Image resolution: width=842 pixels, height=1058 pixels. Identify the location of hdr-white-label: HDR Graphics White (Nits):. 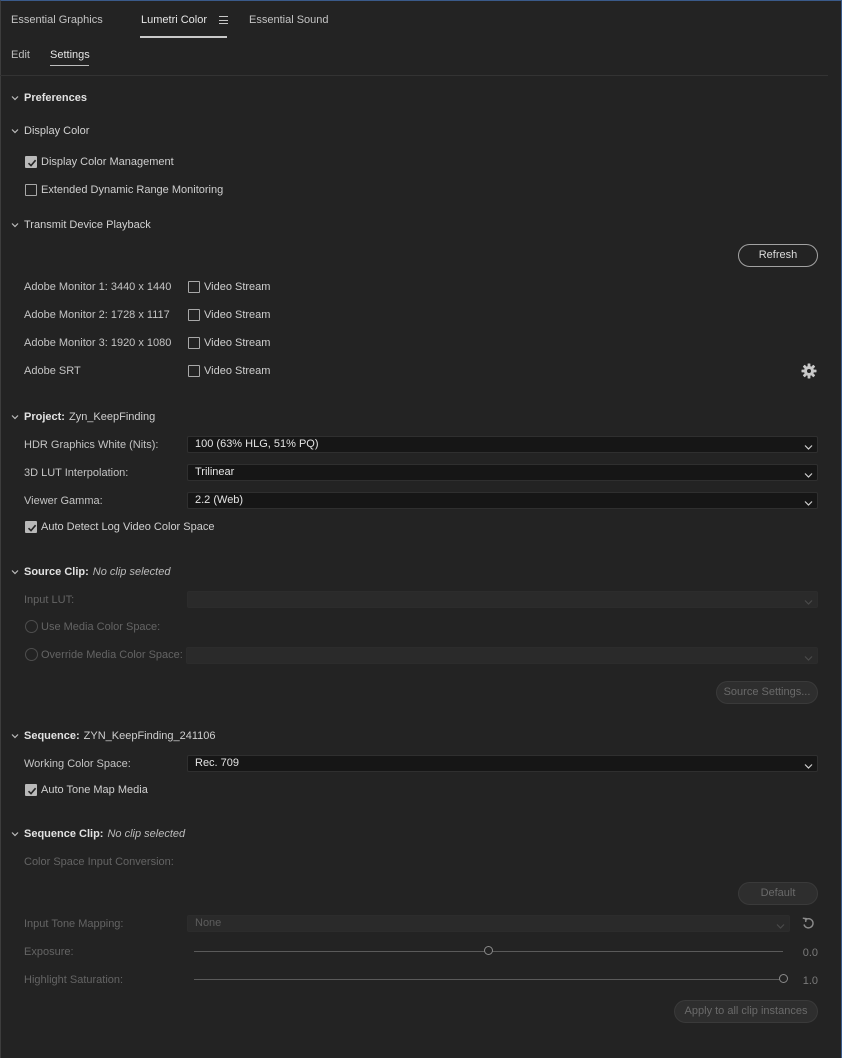
(91, 445).